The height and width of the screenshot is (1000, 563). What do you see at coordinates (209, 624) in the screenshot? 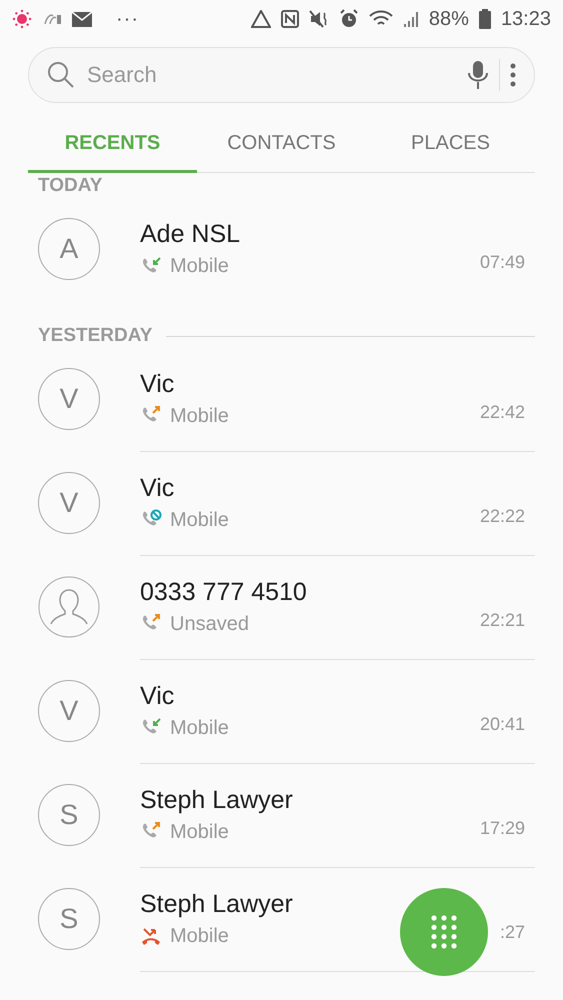
I see `number-type: Unsaved` at bounding box center [209, 624].